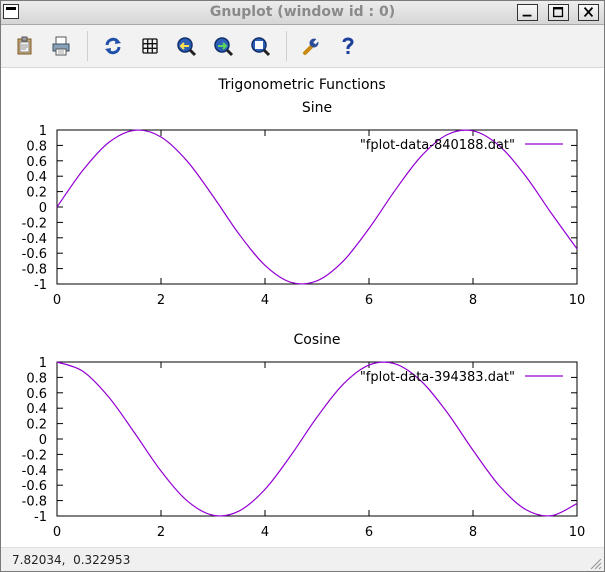 The image size is (605, 572). I want to click on maximize-button, so click(558, 12).